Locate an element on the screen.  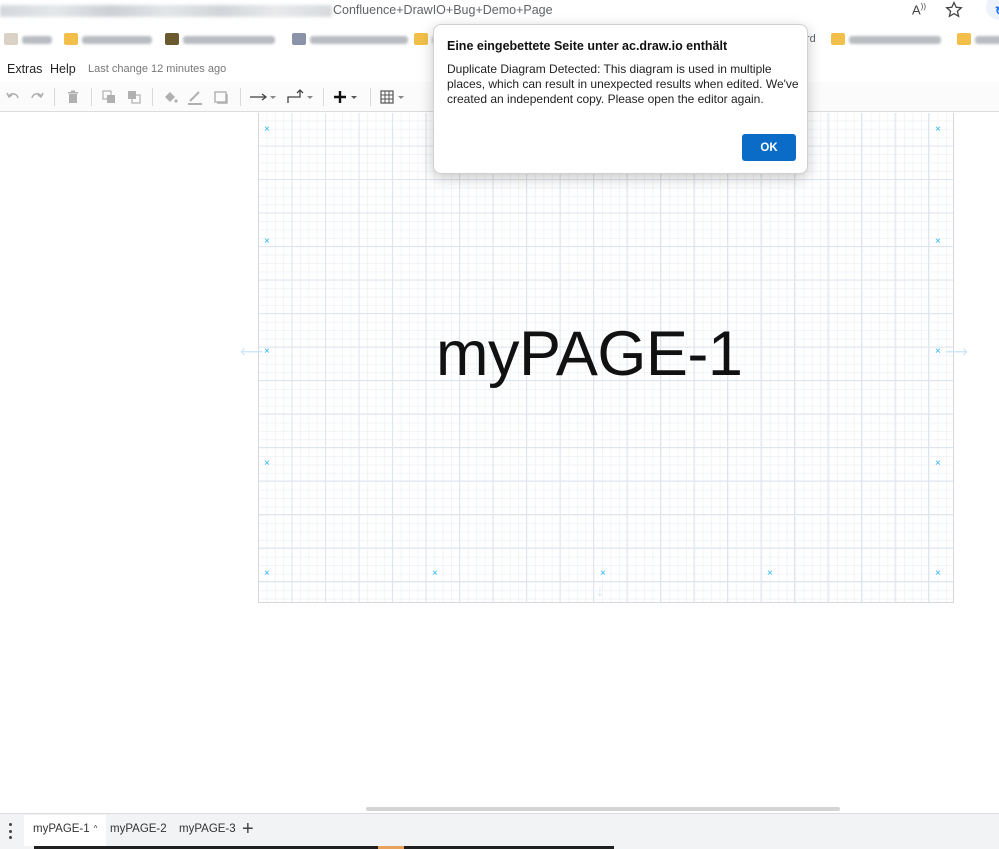
tab-mypage-2: myPAGE-2 is located at coordinates (138, 830).